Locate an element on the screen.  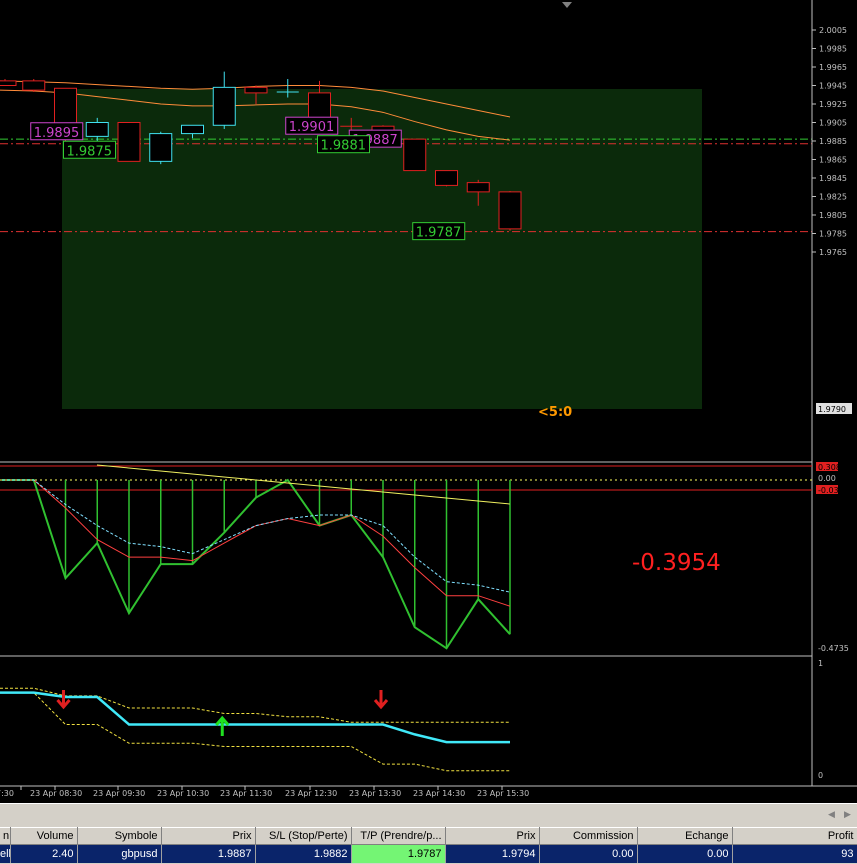
svg-text: 1.9881 is located at coordinates (344, 146).